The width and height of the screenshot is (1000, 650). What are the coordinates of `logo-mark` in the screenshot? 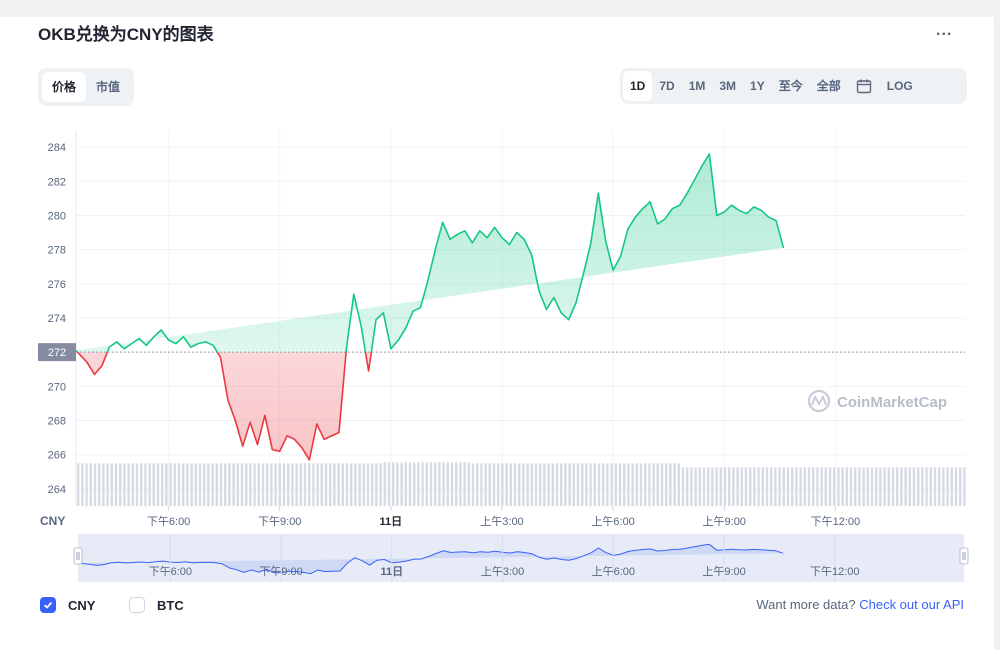 It's located at (819, 400).